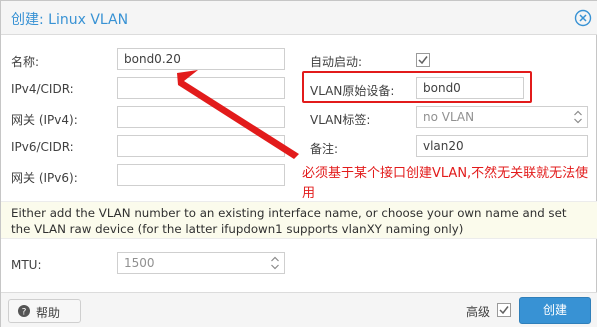 Image resolution: width=597 pixels, height=327 pixels. I want to click on highlight-box, so click(417, 87).